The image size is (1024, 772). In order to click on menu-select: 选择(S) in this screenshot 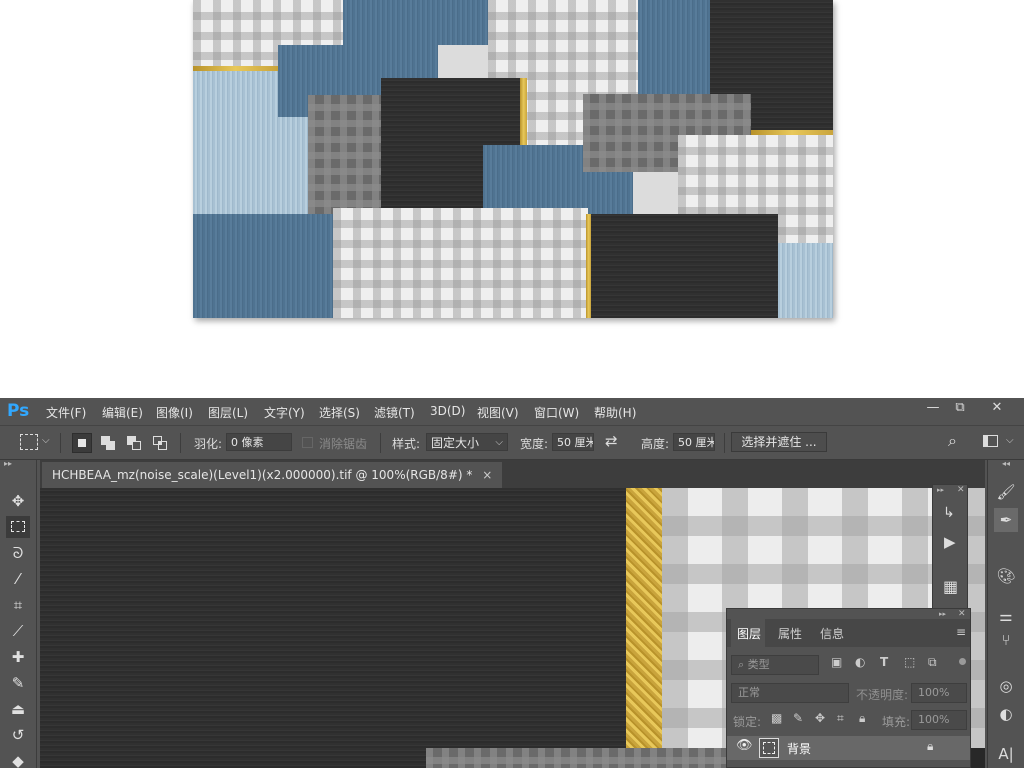, I will do `click(339, 412)`.